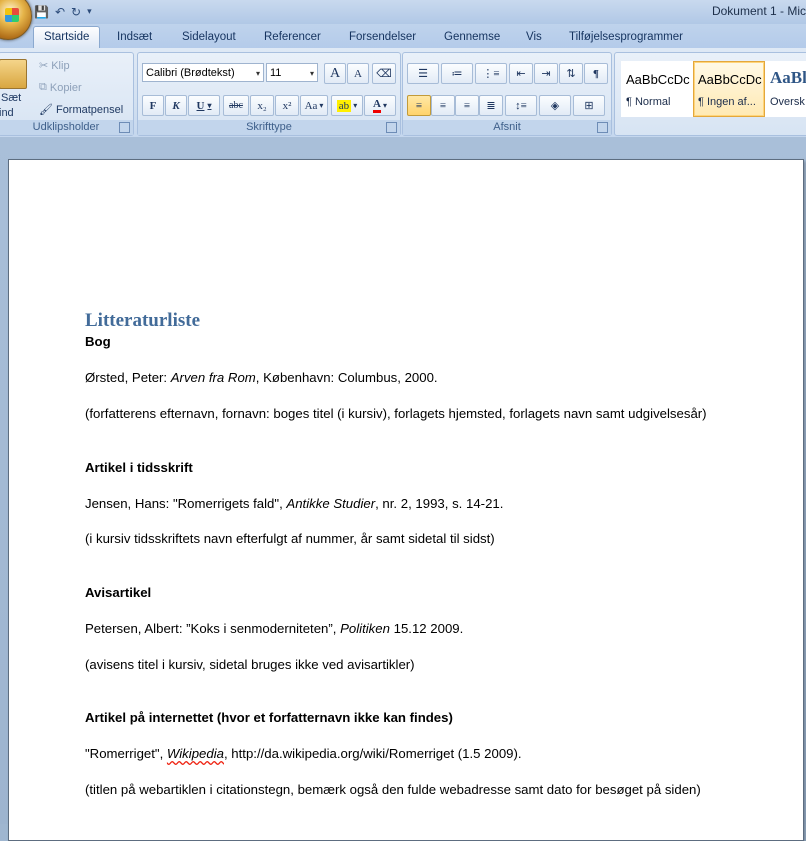  I want to click on tab-vis: Vis, so click(534, 37).